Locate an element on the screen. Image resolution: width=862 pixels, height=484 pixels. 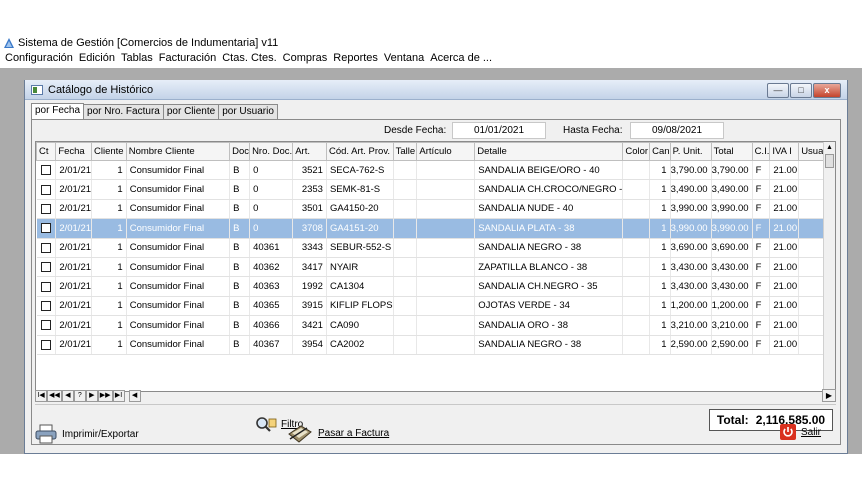
scroll-up-icon: ▲ is located at coordinates (829, 147).